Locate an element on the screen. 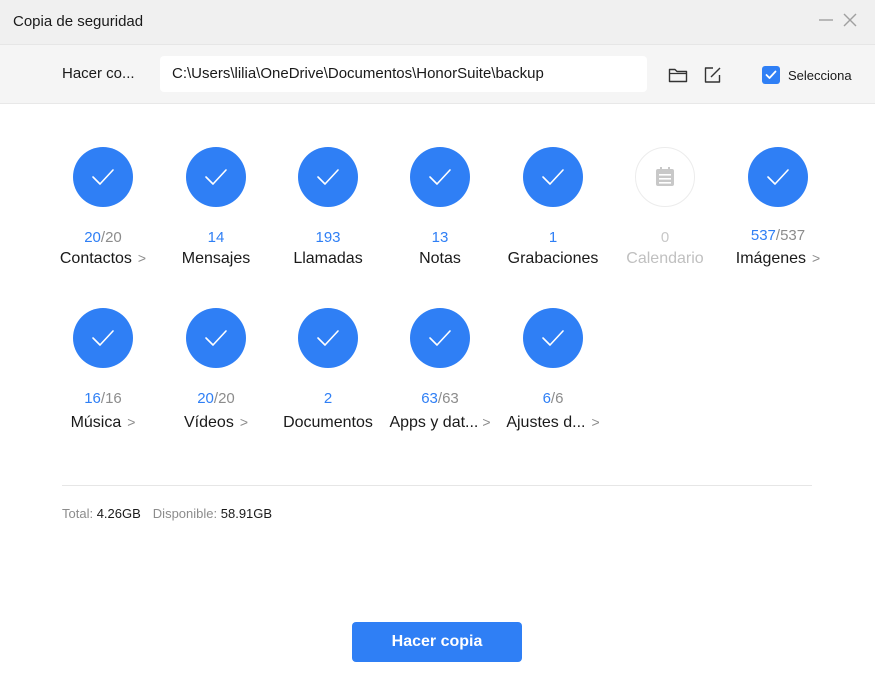 Image resolution: width=875 pixels, height=700 pixels. item-label: Ajustes d... > is located at coordinates (553, 422).